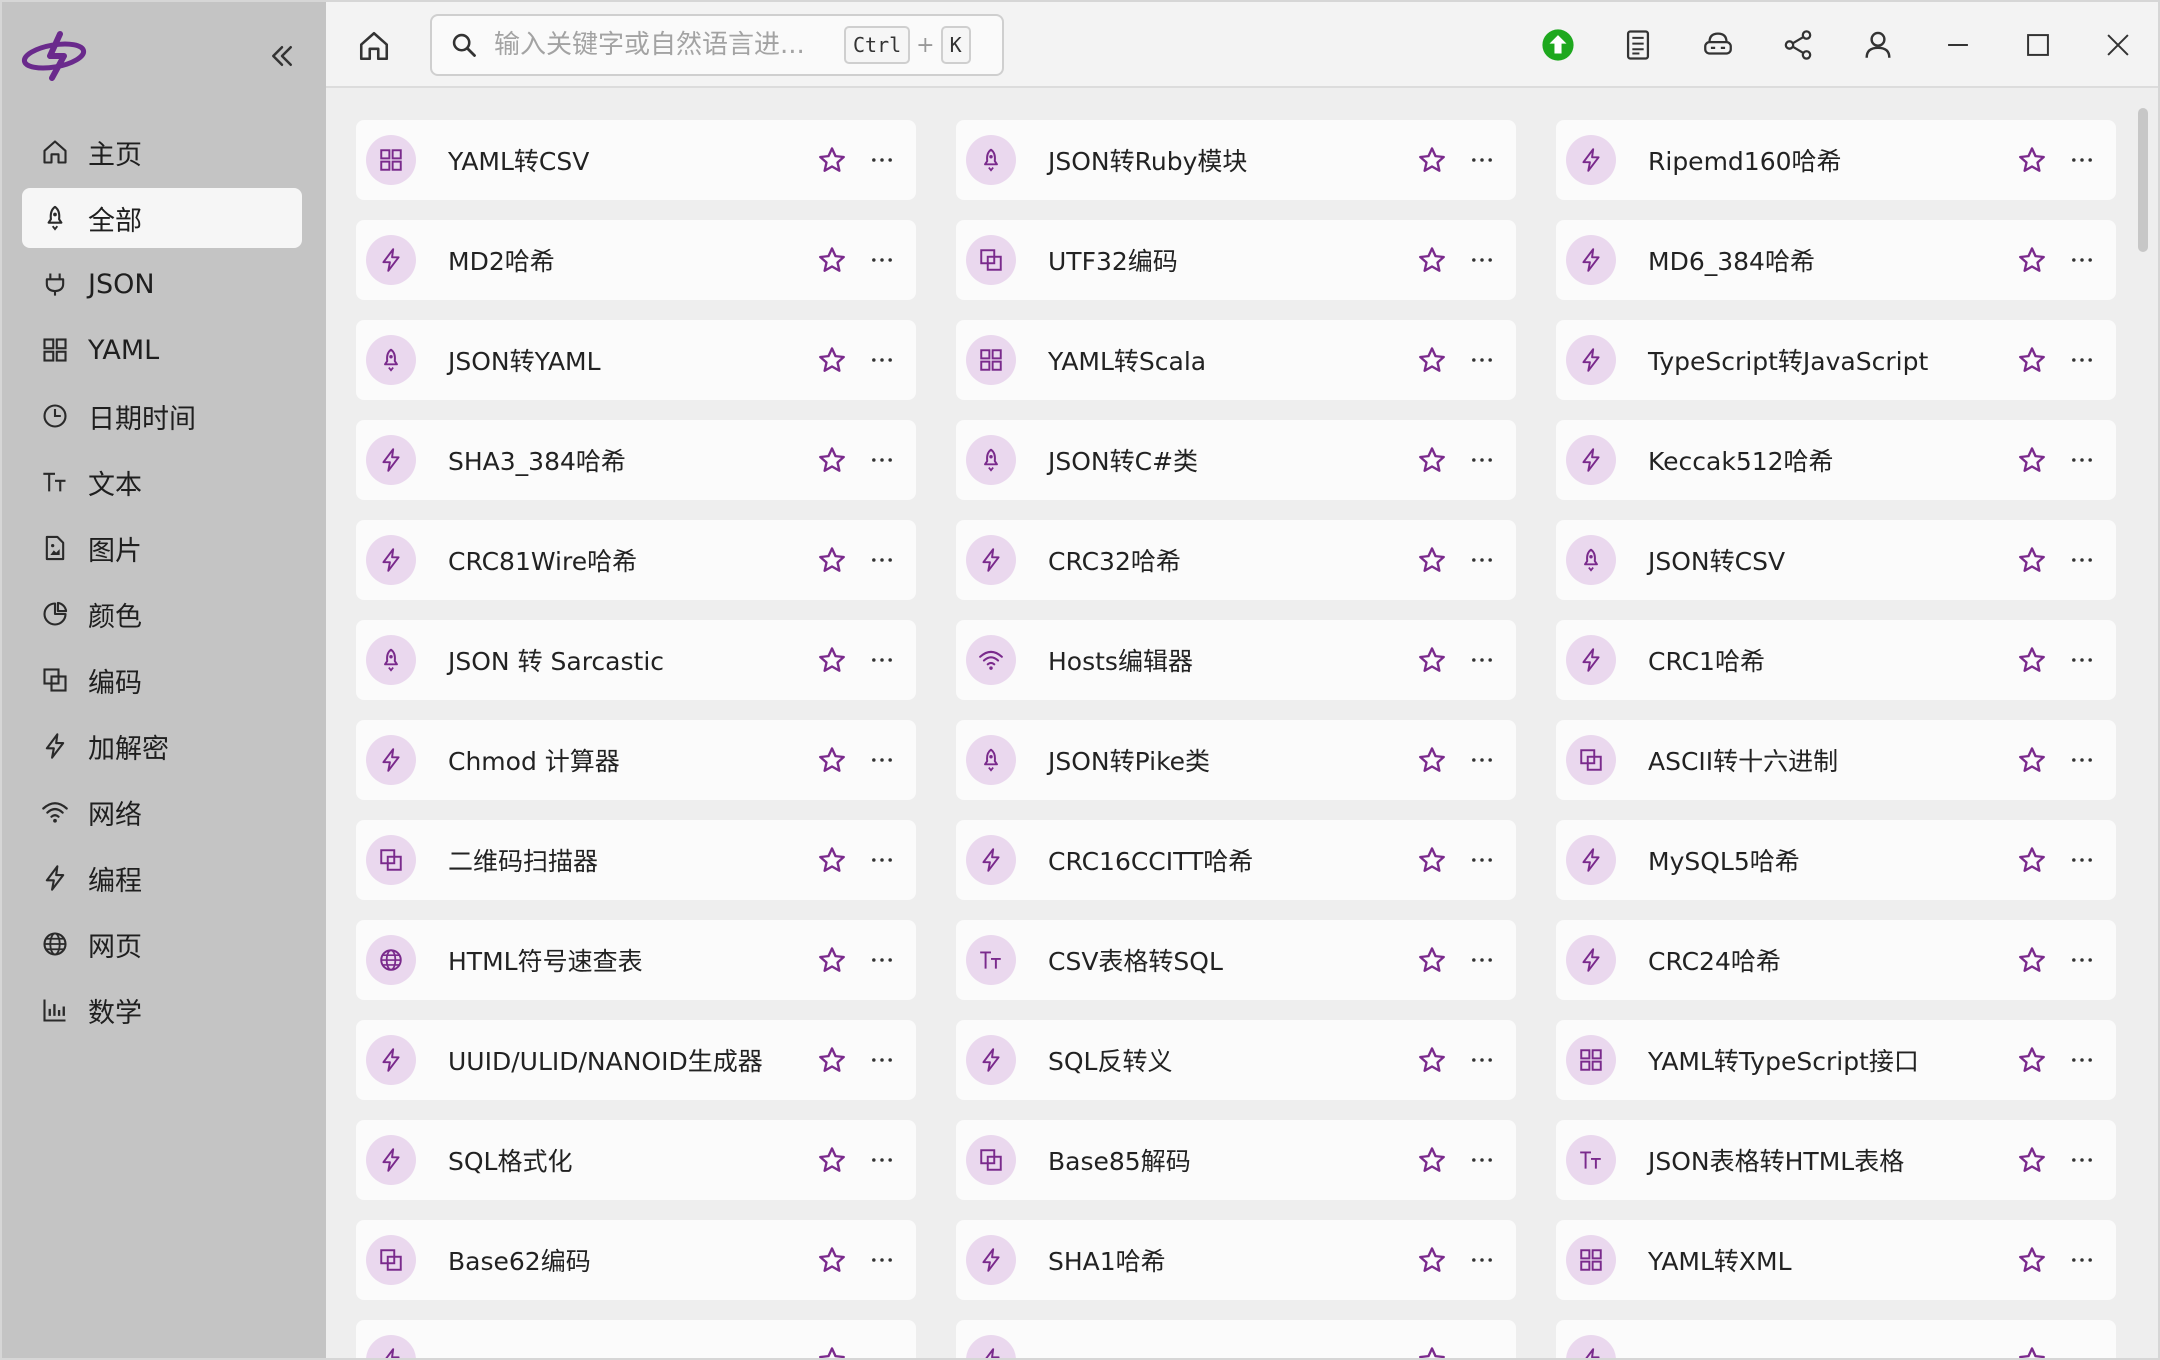 Image resolution: width=2160 pixels, height=1360 pixels. What do you see at coordinates (636, 960) in the screenshot?
I see `tool-card: HTML符号速查表` at bounding box center [636, 960].